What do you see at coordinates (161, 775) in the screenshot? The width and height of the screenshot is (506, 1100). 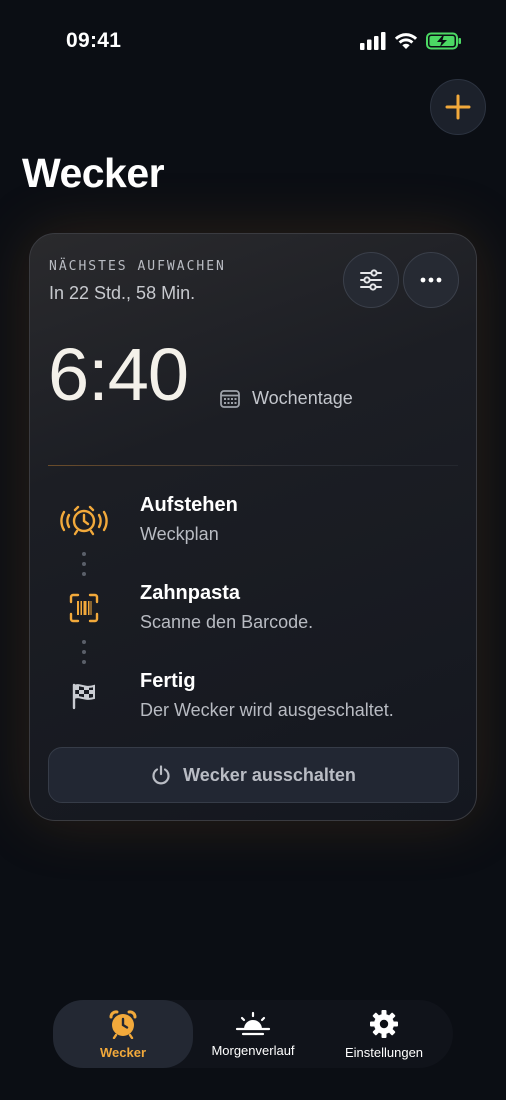 I see `power-icon` at bounding box center [161, 775].